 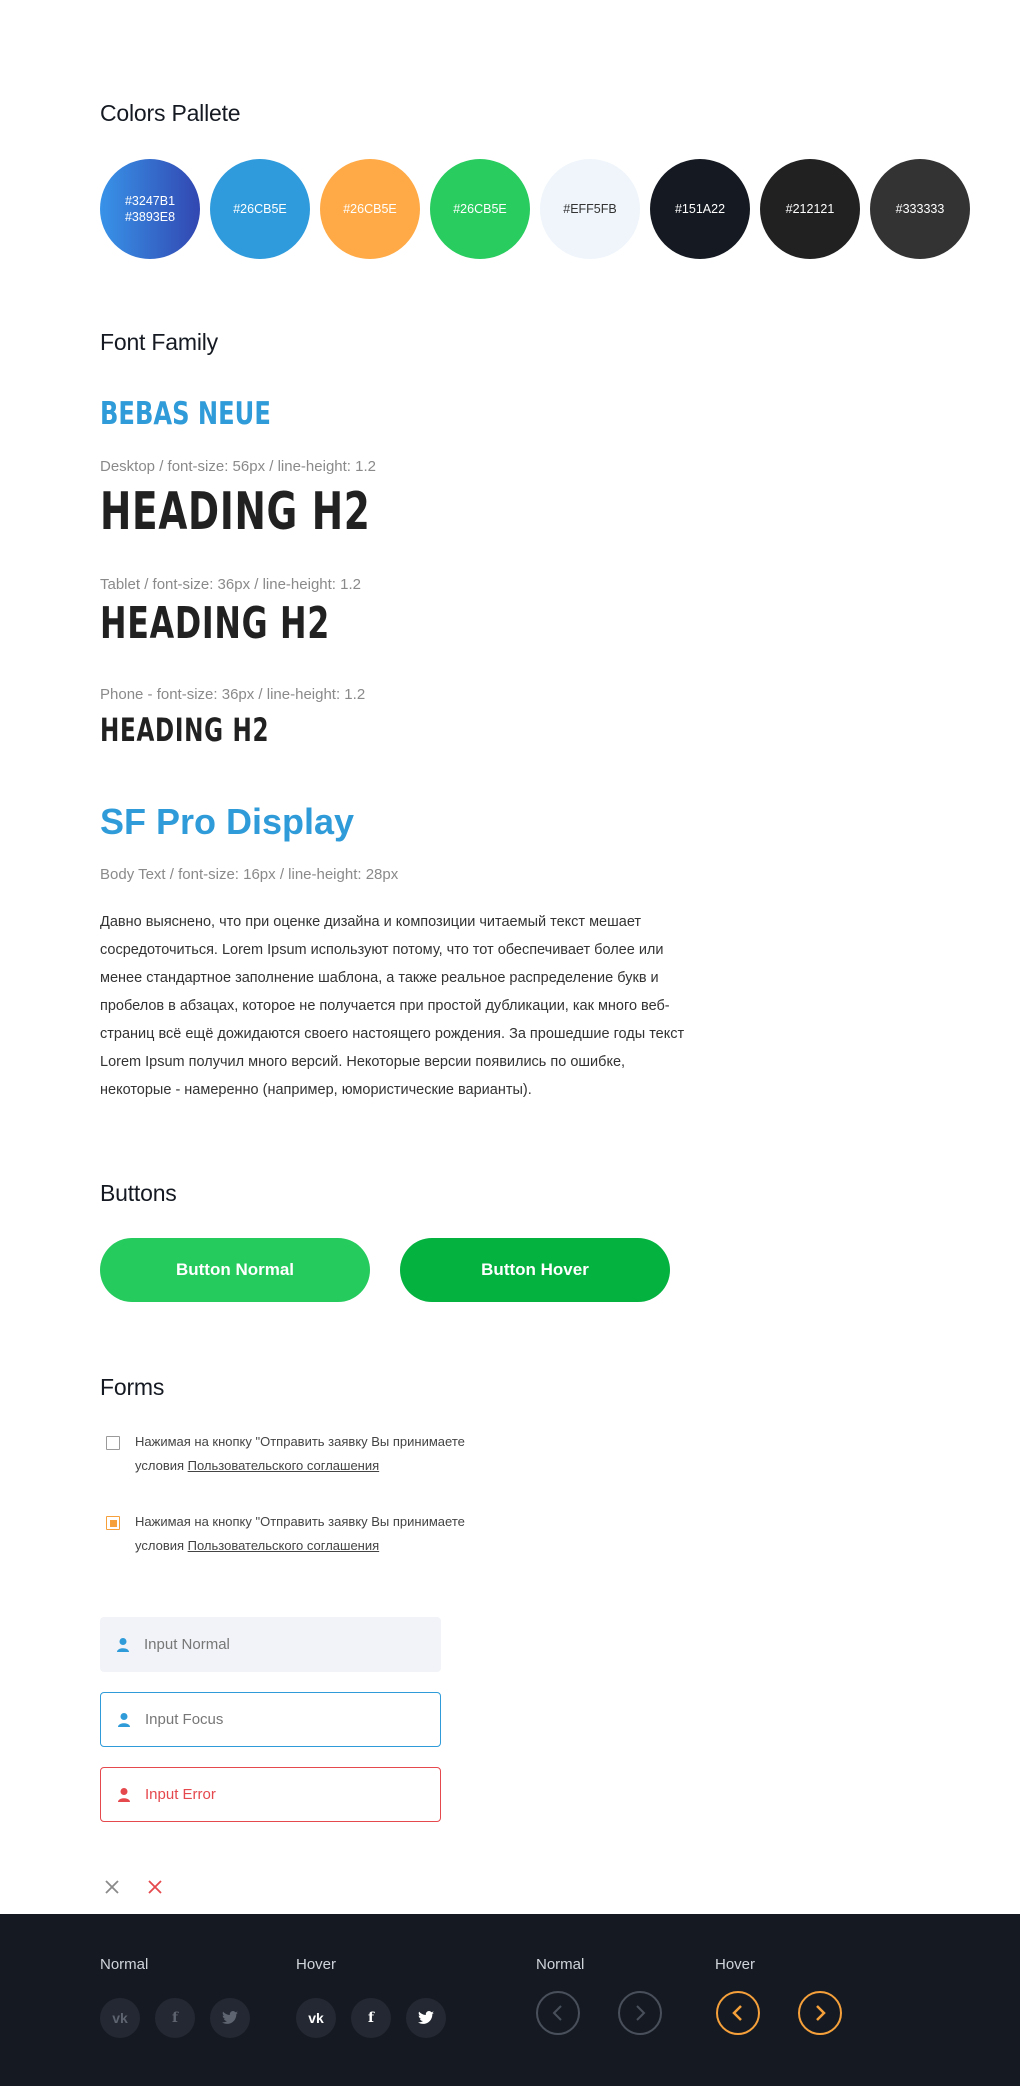 I want to click on arrow-left-hover-icon, so click(x=738, y=2013).